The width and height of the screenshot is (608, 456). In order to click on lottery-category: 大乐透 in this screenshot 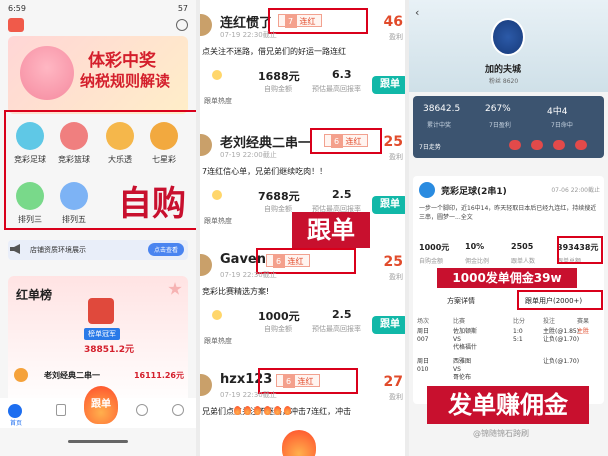, I will do `click(120, 143)`.